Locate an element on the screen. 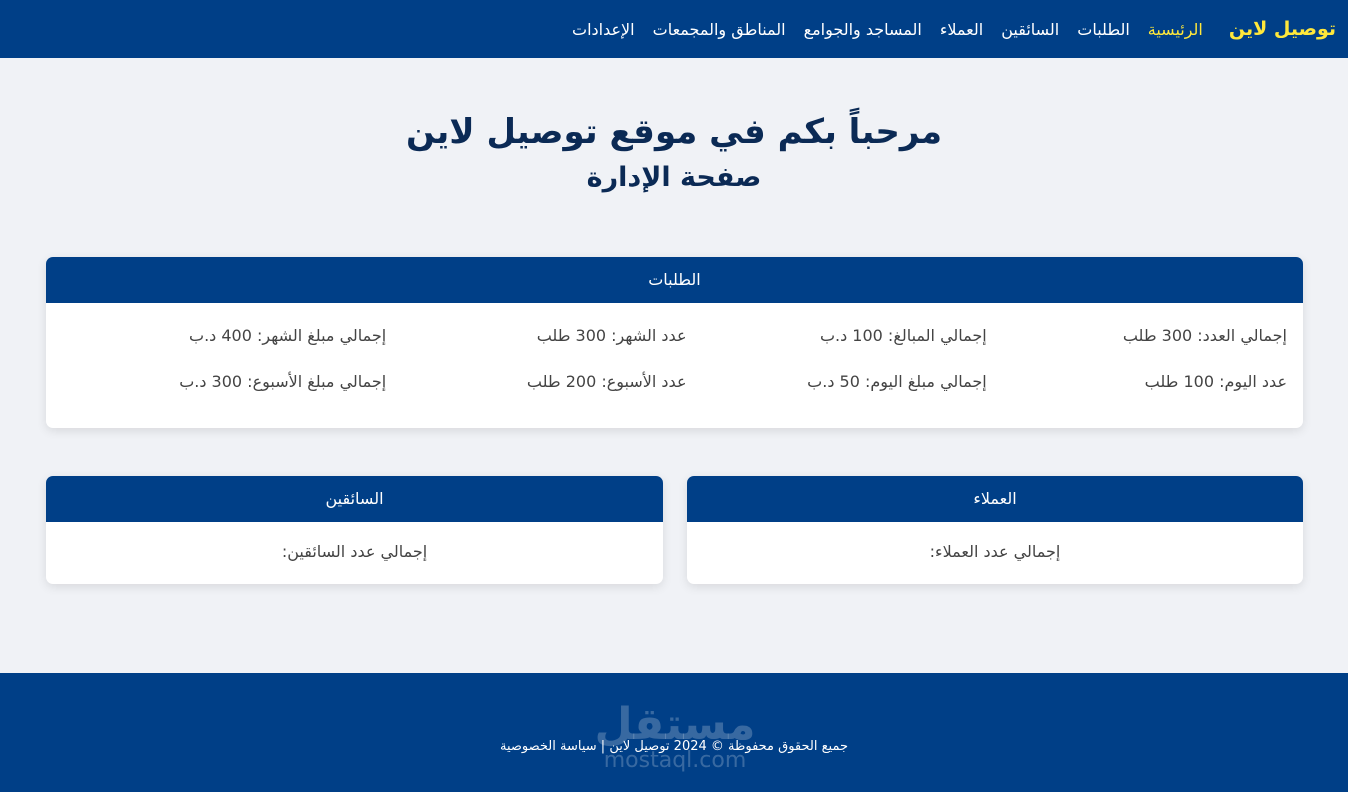 The height and width of the screenshot is (792, 1348). stat-day-amount: إجمالي مبلغ اليوم: 50 د.ب is located at coordinates (897, 381).